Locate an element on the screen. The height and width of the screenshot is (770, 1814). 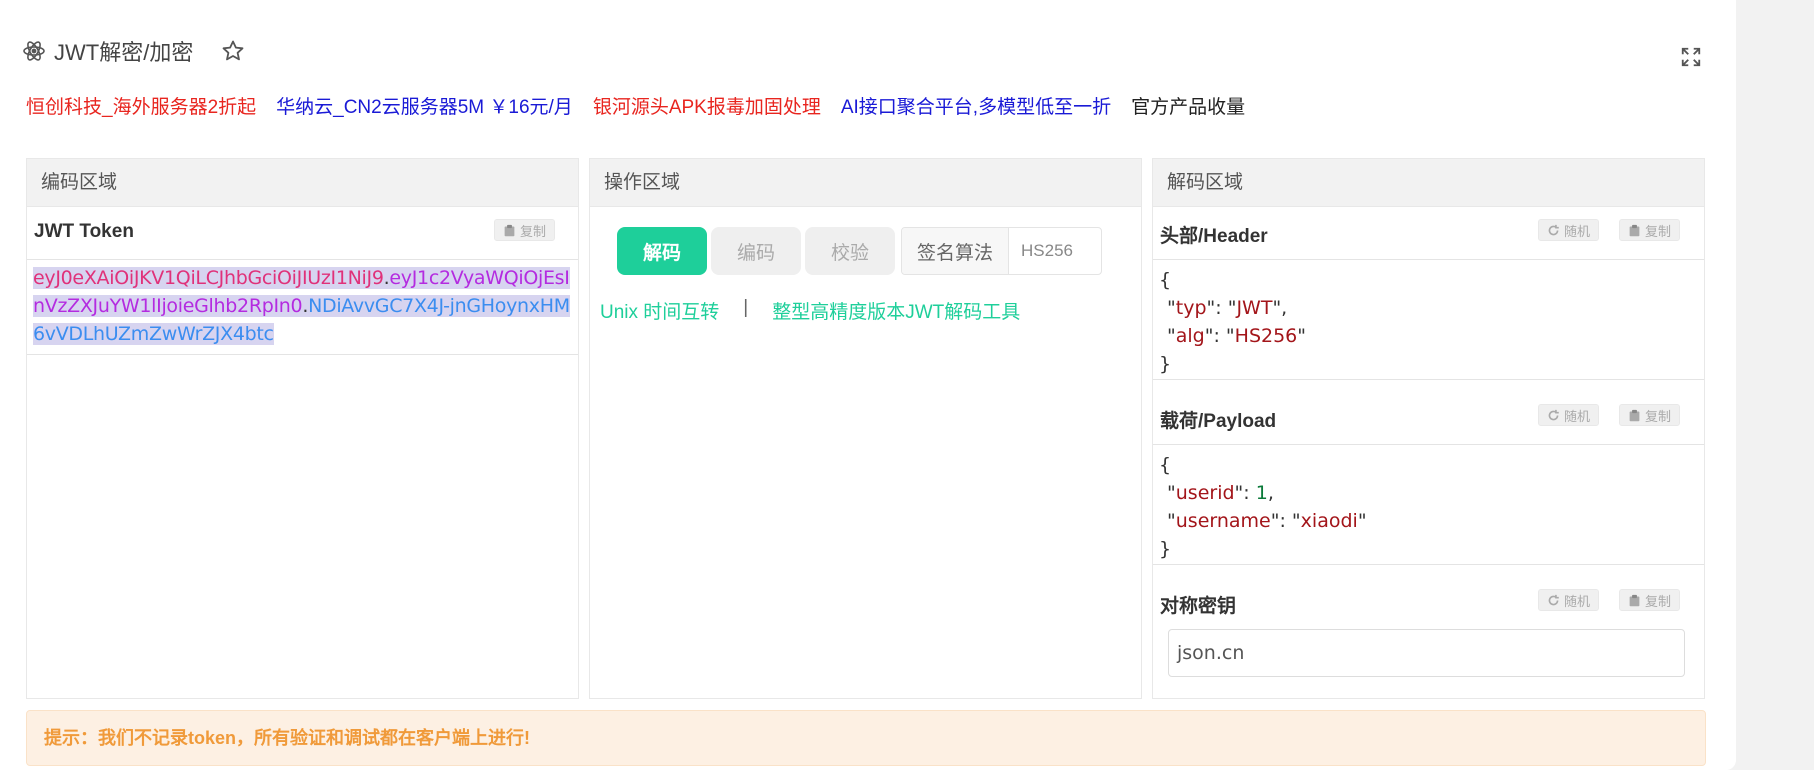
mode-tabs: 解码 编码 校验 签名算法 HS256 is located at coordinates (859, 251).